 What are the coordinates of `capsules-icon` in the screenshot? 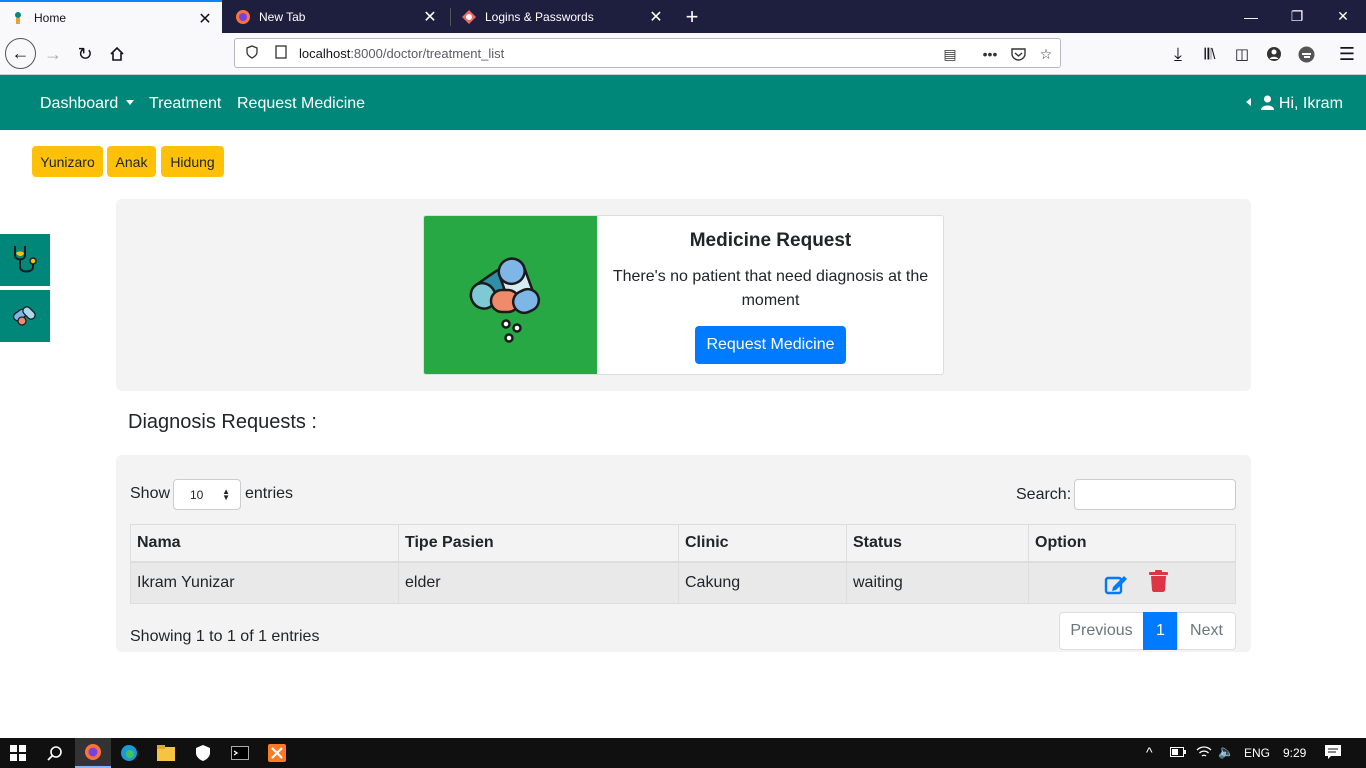 It's located at (504, 299).